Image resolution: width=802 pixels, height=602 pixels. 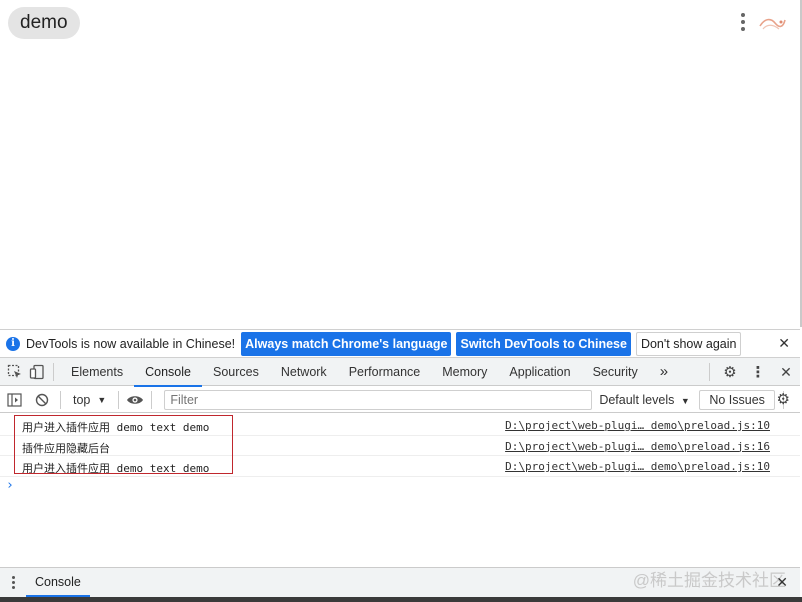 What do you see at coordinates (304, 372) in the screenshot?
I see `tab-network: Network` at bounding box center [304, 372].